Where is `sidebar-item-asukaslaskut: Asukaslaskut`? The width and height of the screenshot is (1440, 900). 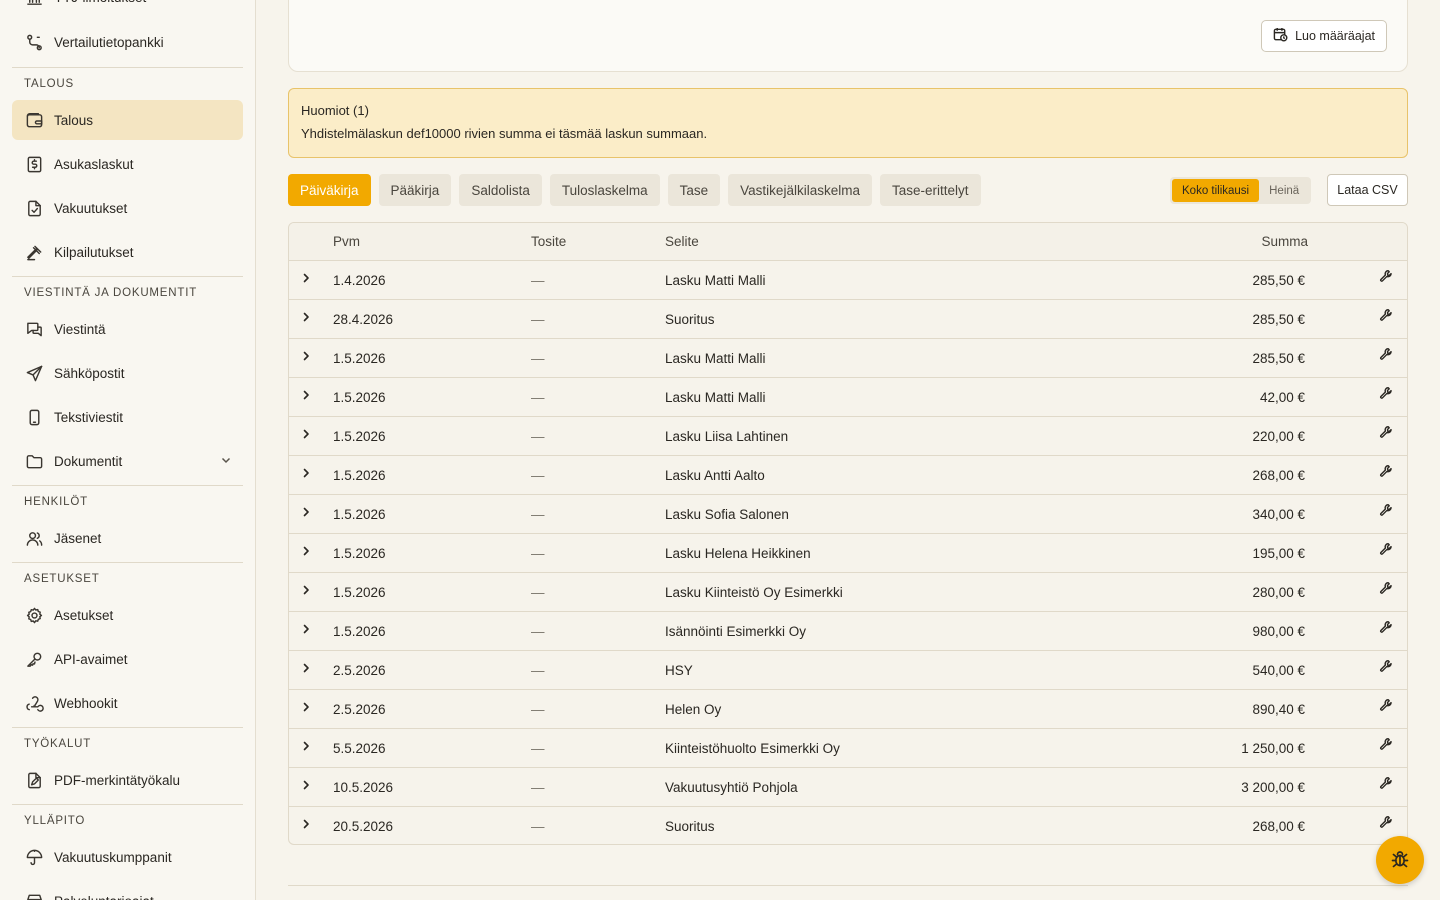 sidebar-item-asukaslaskut: Asukaslaskut is located at coordinates (127, 164).